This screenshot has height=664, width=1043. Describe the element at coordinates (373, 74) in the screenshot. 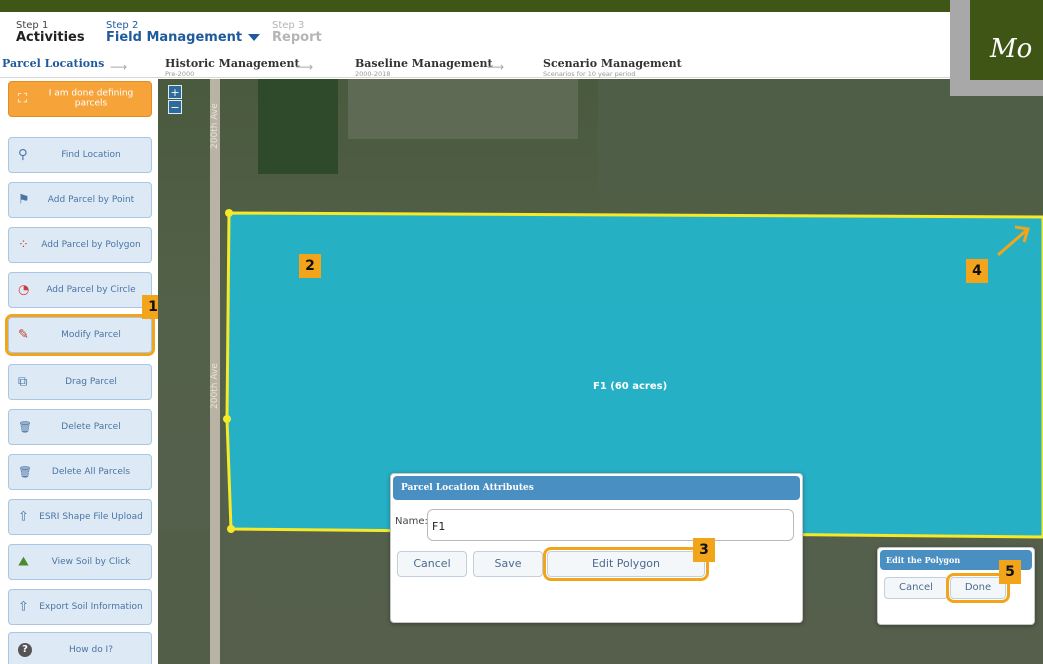

I see `tab-sublabel: 2000-2018` at that location.